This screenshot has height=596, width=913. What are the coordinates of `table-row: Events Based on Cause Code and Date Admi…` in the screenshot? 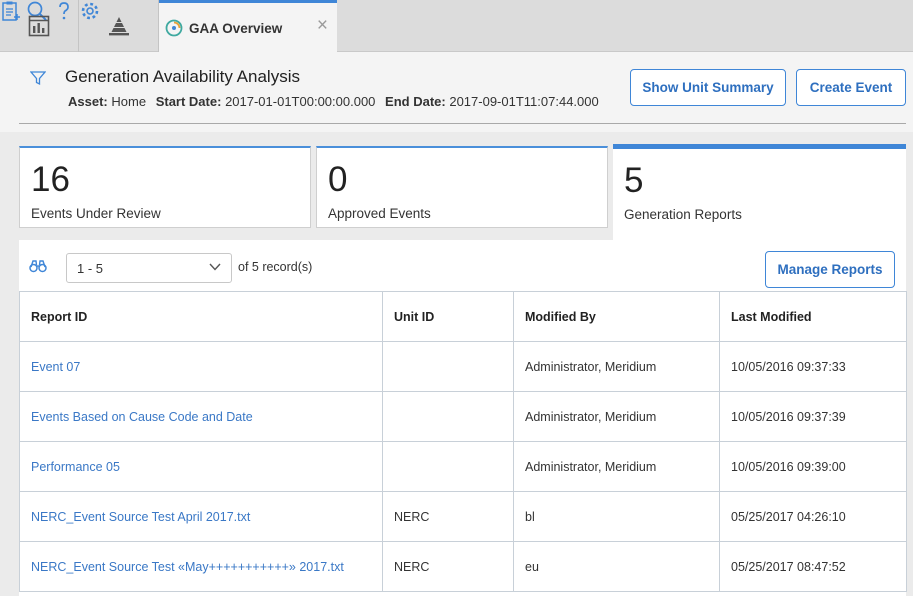 It's located at (463, 416).